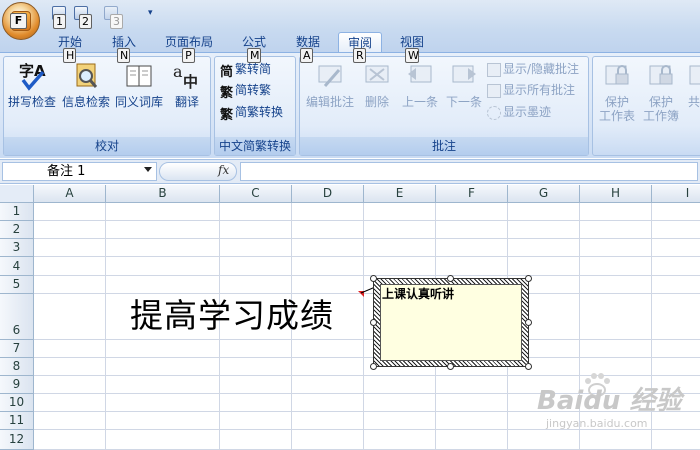 The width and height of the screenshot is (700, 450). Describe the element at coordinates (330, 76) in the screenshot. I see `edit-comment-icon` at that location.